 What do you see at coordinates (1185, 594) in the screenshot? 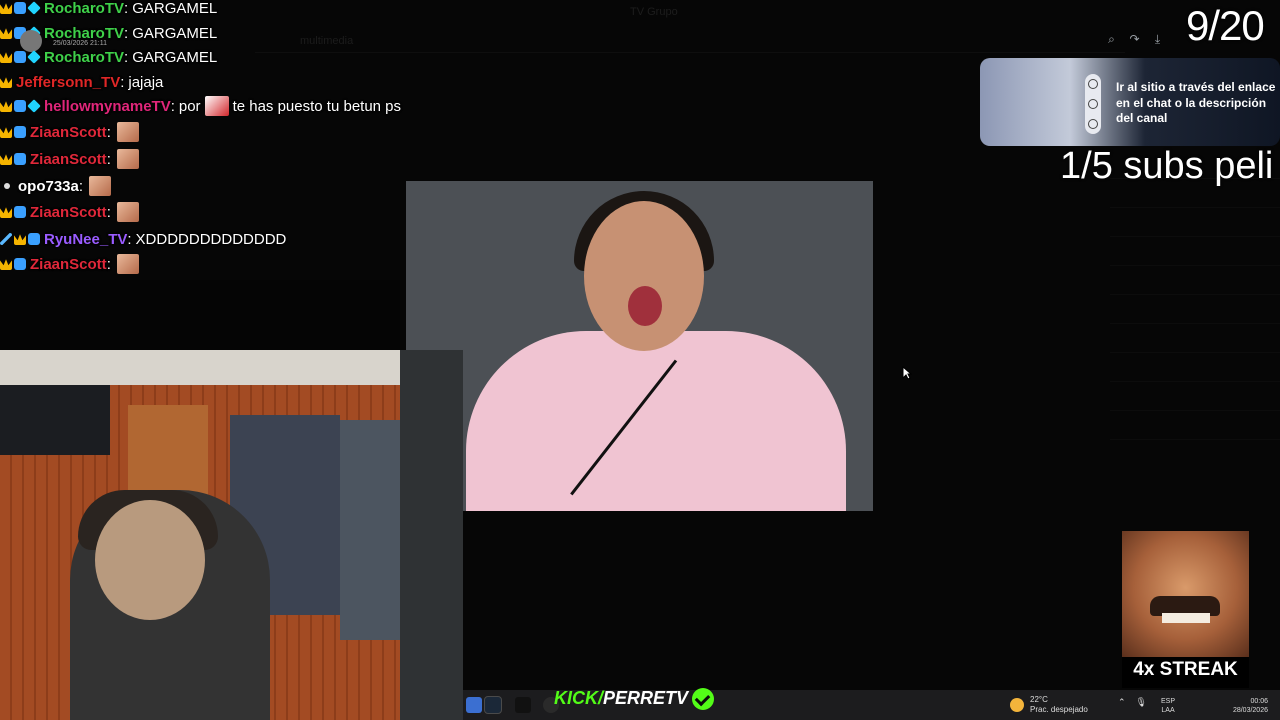
I see `streak-image` at bounding box center [1185, 594].